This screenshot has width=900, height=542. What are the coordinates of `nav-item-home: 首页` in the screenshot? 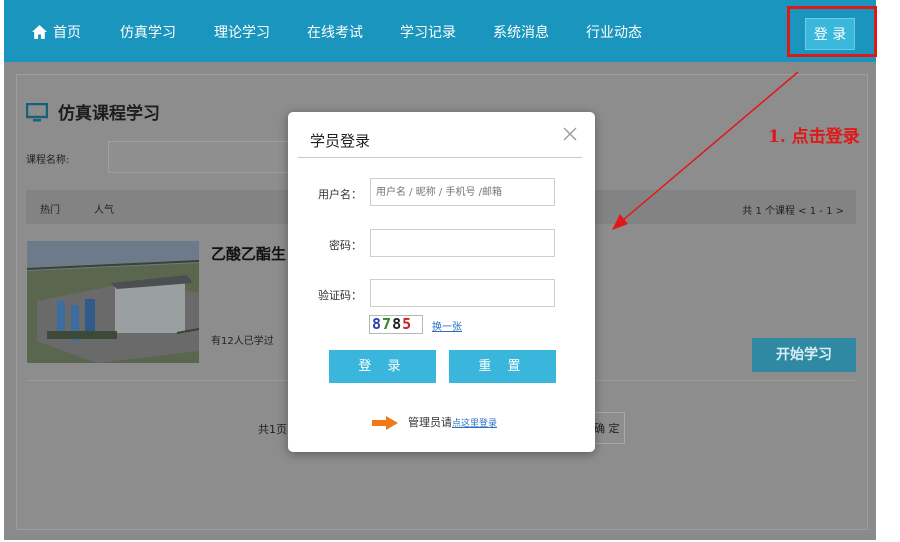 It's located at (56, 31).